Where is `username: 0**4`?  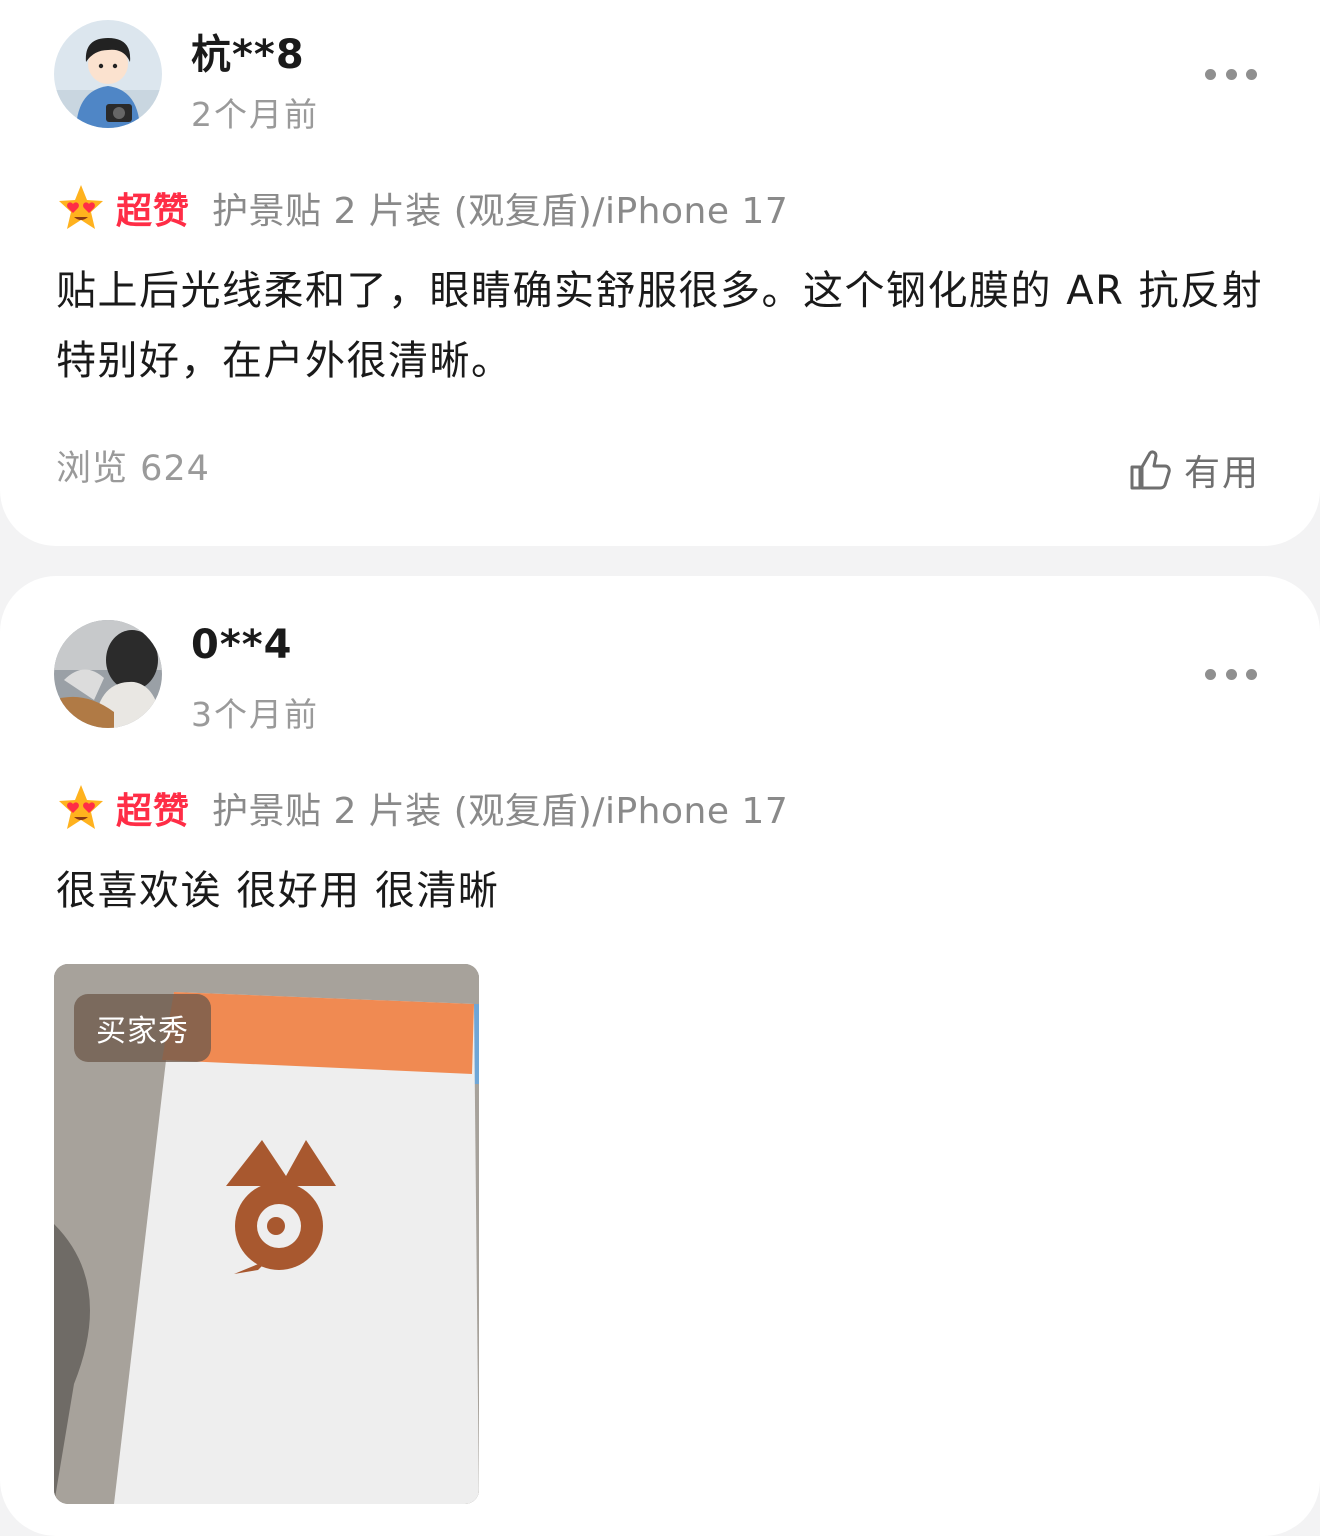
username: 0**4 is located at coordinates (242, 645).